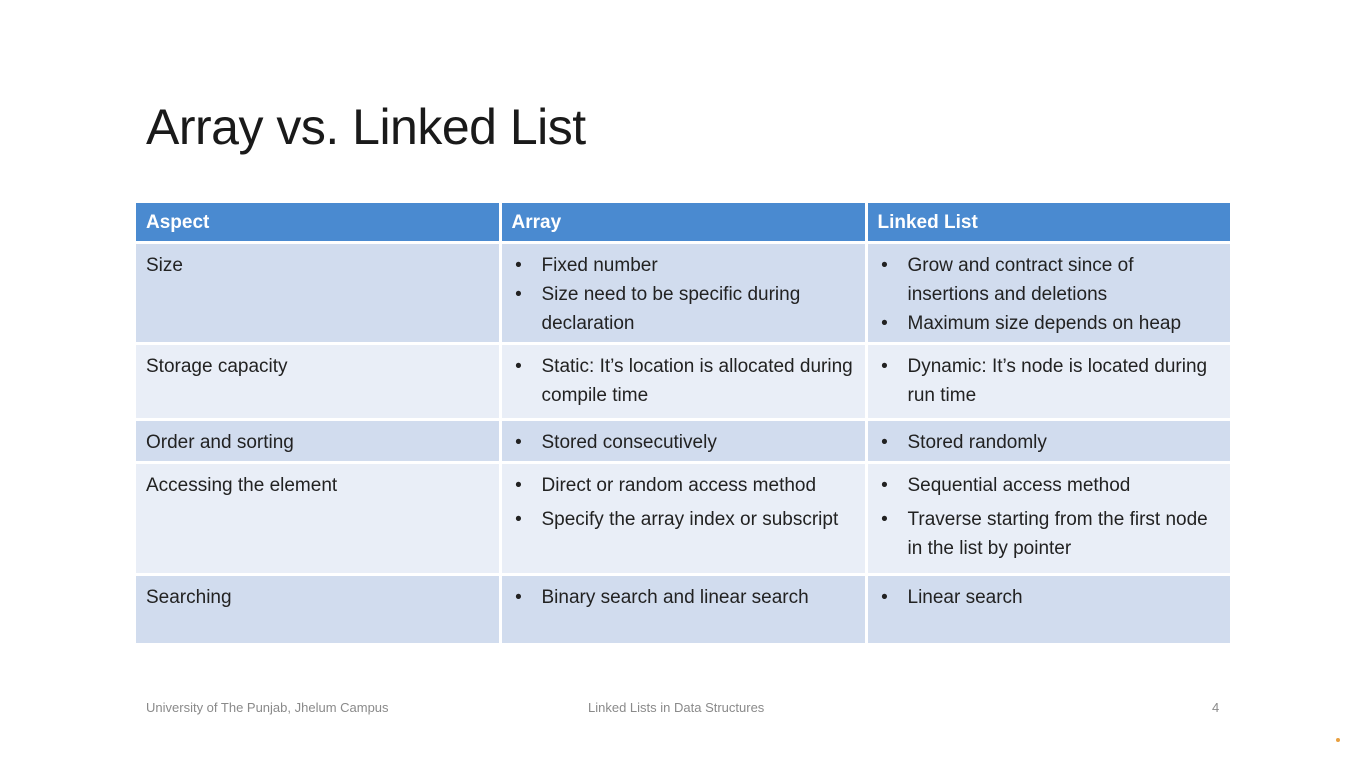  Describe the element at coordinates (690, 519) in the screenshot. I see `bullet-text: Specify the array index or subscript` at that location.